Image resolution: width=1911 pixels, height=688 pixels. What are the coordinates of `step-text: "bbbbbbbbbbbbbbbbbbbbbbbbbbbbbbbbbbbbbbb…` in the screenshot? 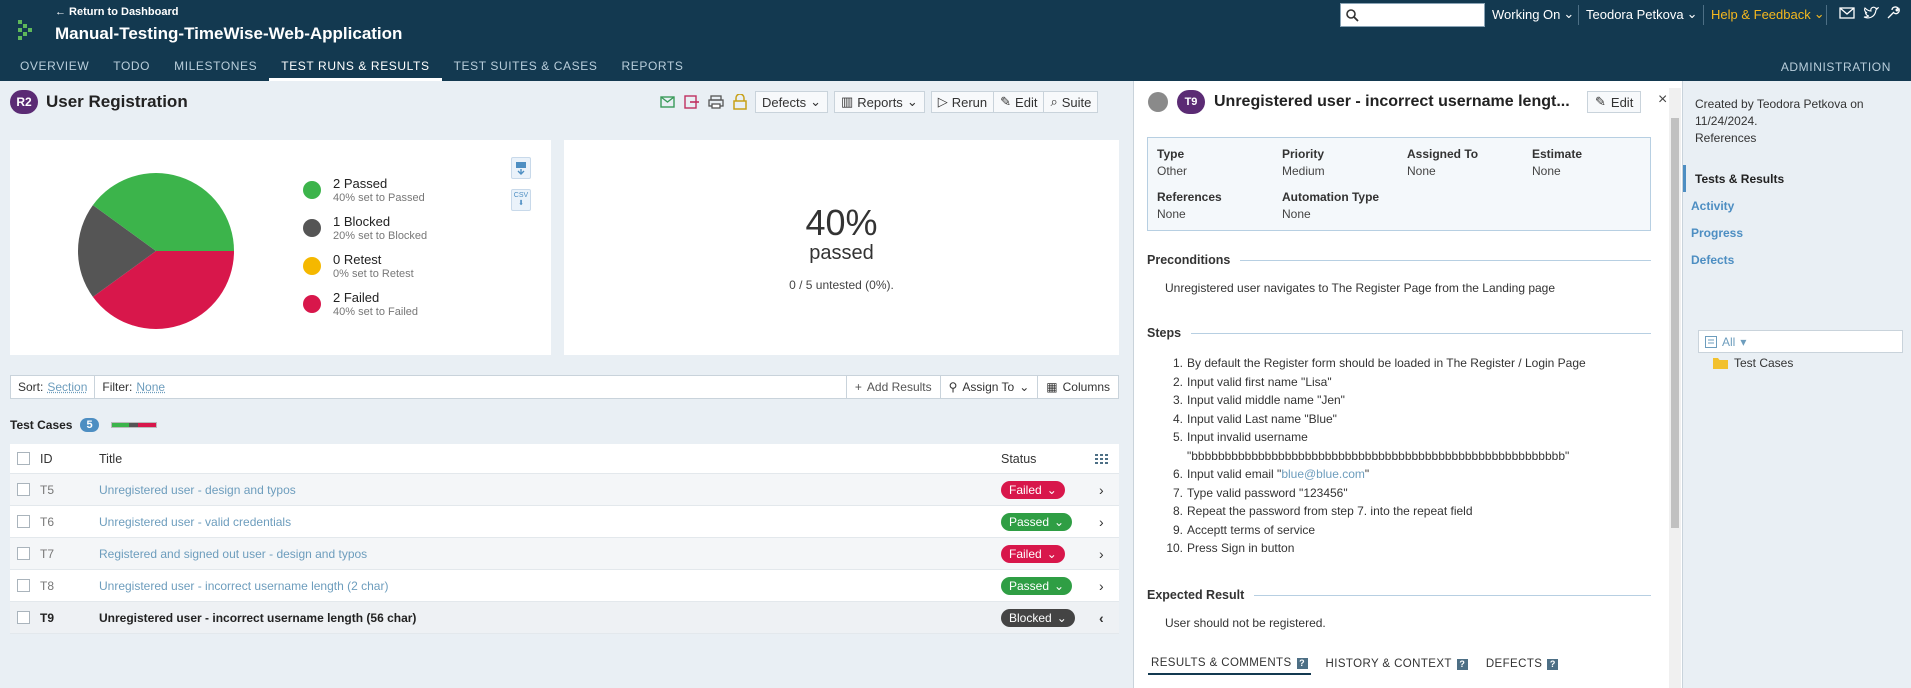 It's located at (1378, 455).